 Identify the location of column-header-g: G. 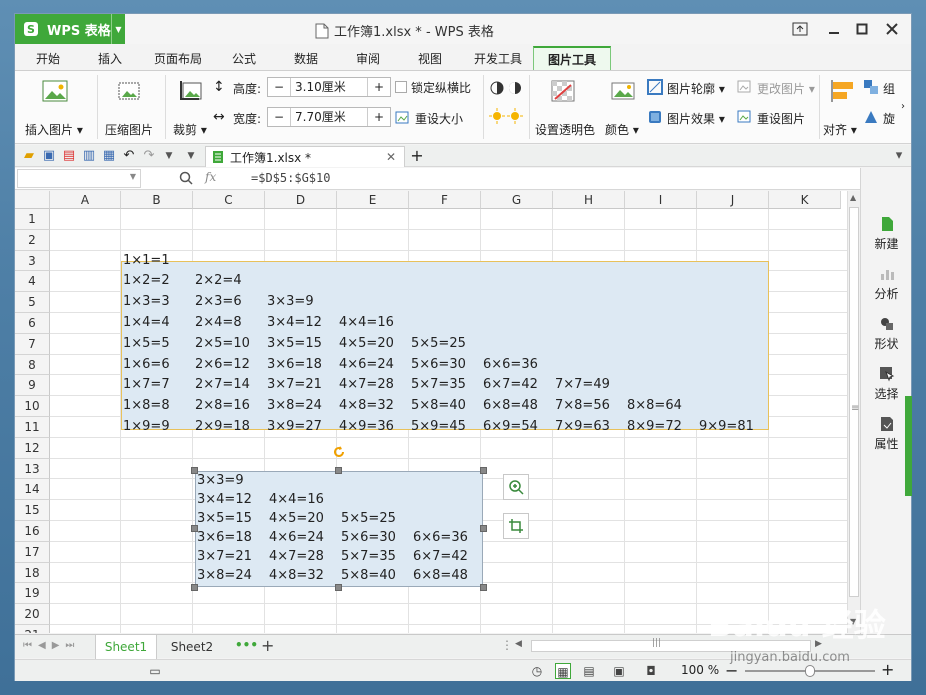
(517, 200).